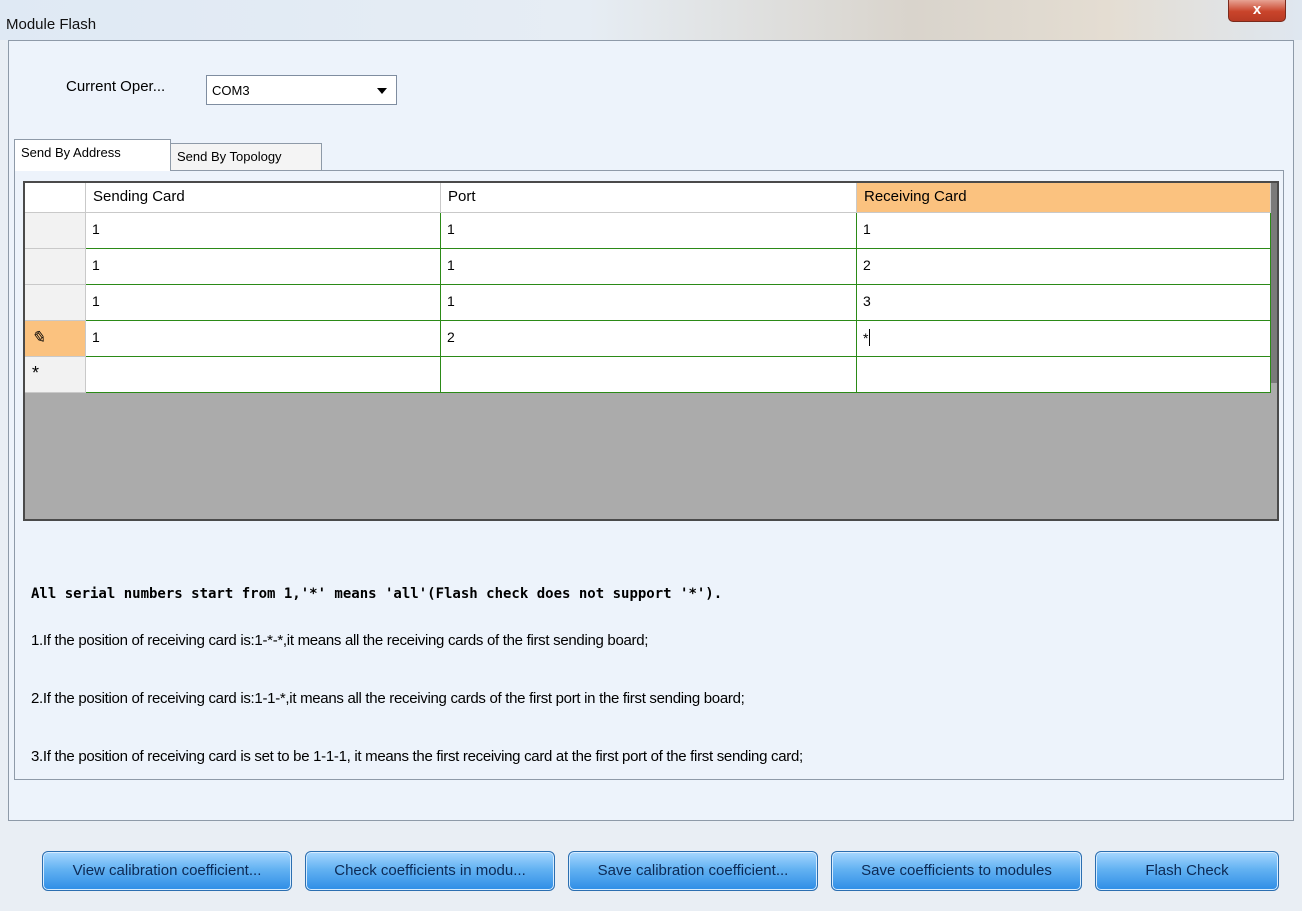 This screenshot has height=911, width=1302. What do you see at coordinates (1064, 339) in the screenshot?
I see `table-cell-editing: *` at bounding box center [1064, 339].